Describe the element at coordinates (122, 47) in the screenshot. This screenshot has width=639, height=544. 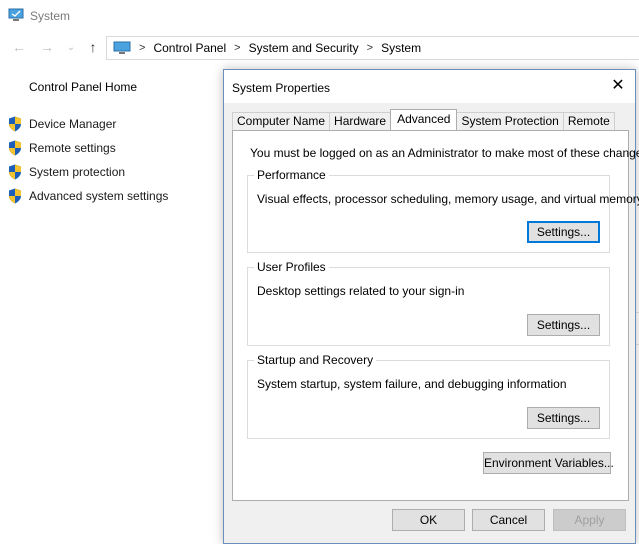
I see `computer-icon` at that location.